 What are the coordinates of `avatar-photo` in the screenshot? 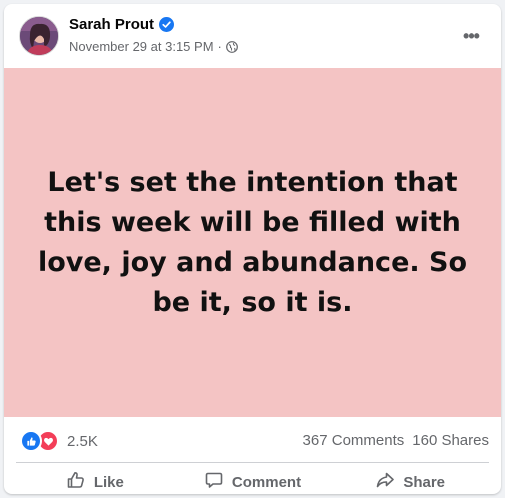 It's located at (39, 36).